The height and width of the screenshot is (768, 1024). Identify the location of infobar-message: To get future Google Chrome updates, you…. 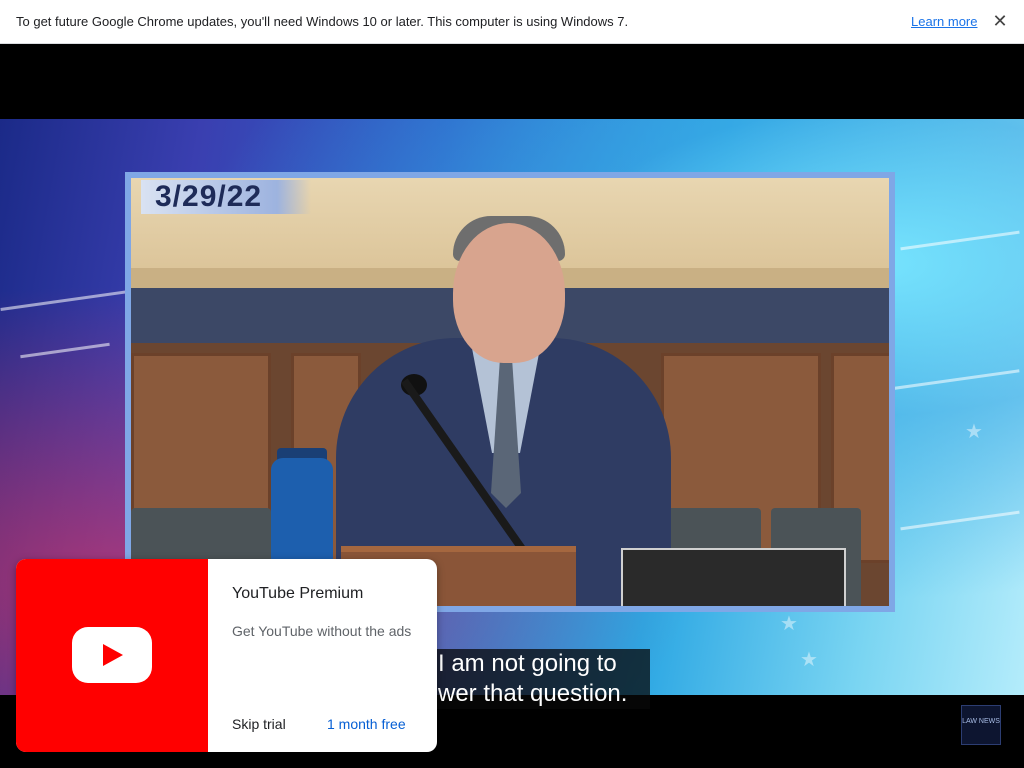
(322, 21).